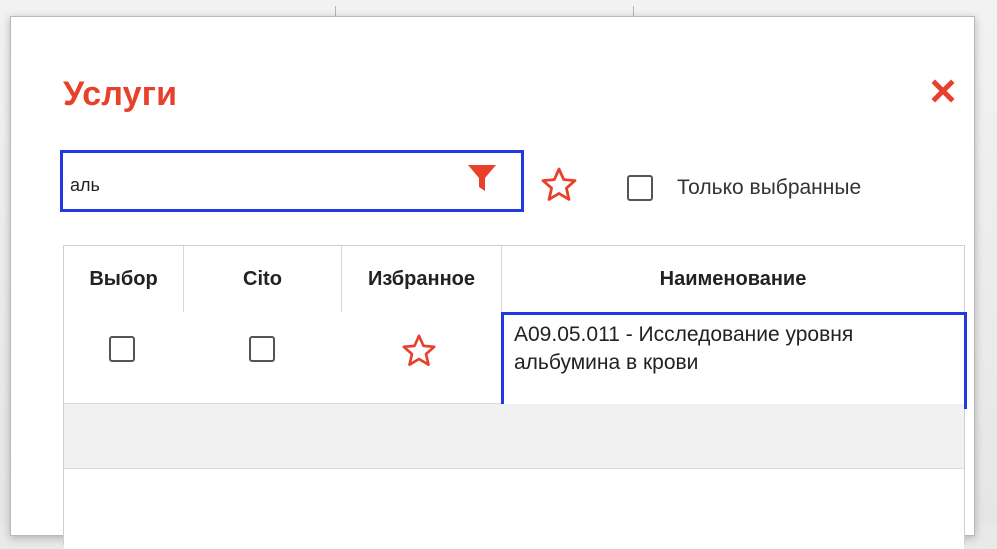  What do you see at coordinates (122, 349) in the screenshot?
I see `row-select-checkbox` at bounding box center [122, 349].